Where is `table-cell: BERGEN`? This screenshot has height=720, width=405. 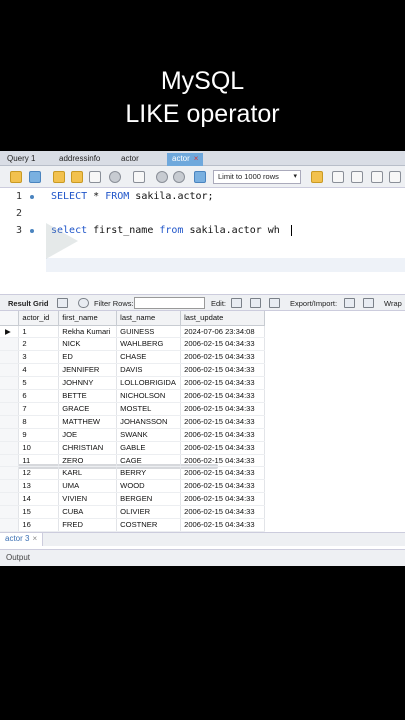 table-cell: BERGEN is located at coordinates (149, 499).